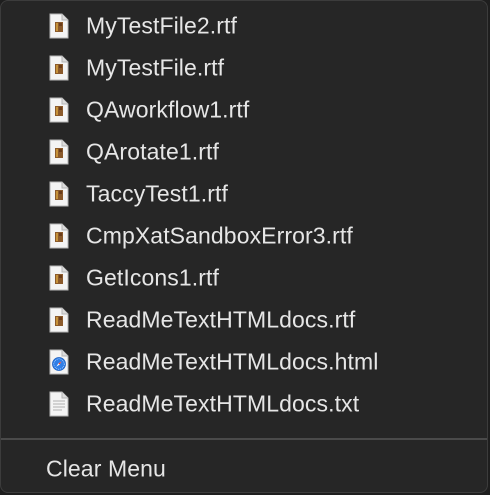 This screenshot has width=490, height=495. Describe the element at coordinates (219, 235) in the screenshot. I see `file-name-label: CmpXatSandboxError3.rtf` at that location.